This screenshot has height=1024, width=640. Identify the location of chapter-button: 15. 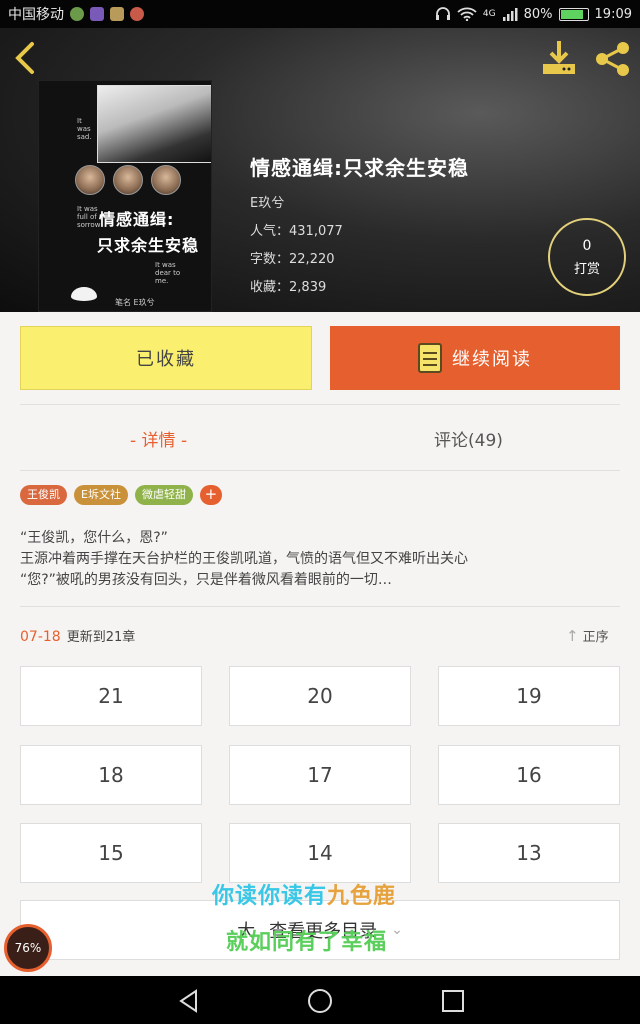
(111, 853).